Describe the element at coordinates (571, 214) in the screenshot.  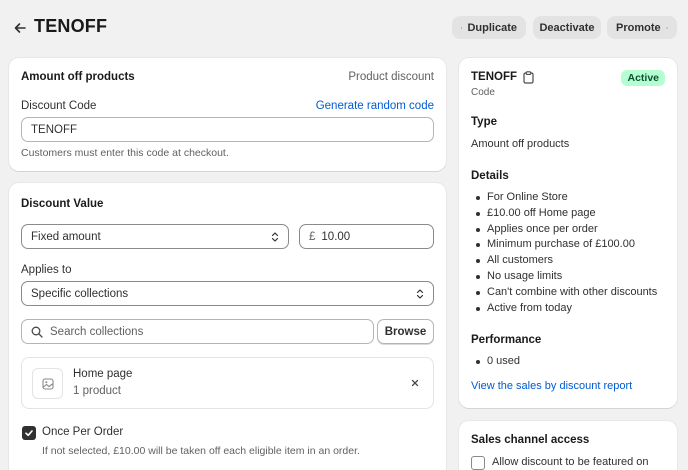
I see `detail-item: £10.00 off Home page` at that location.